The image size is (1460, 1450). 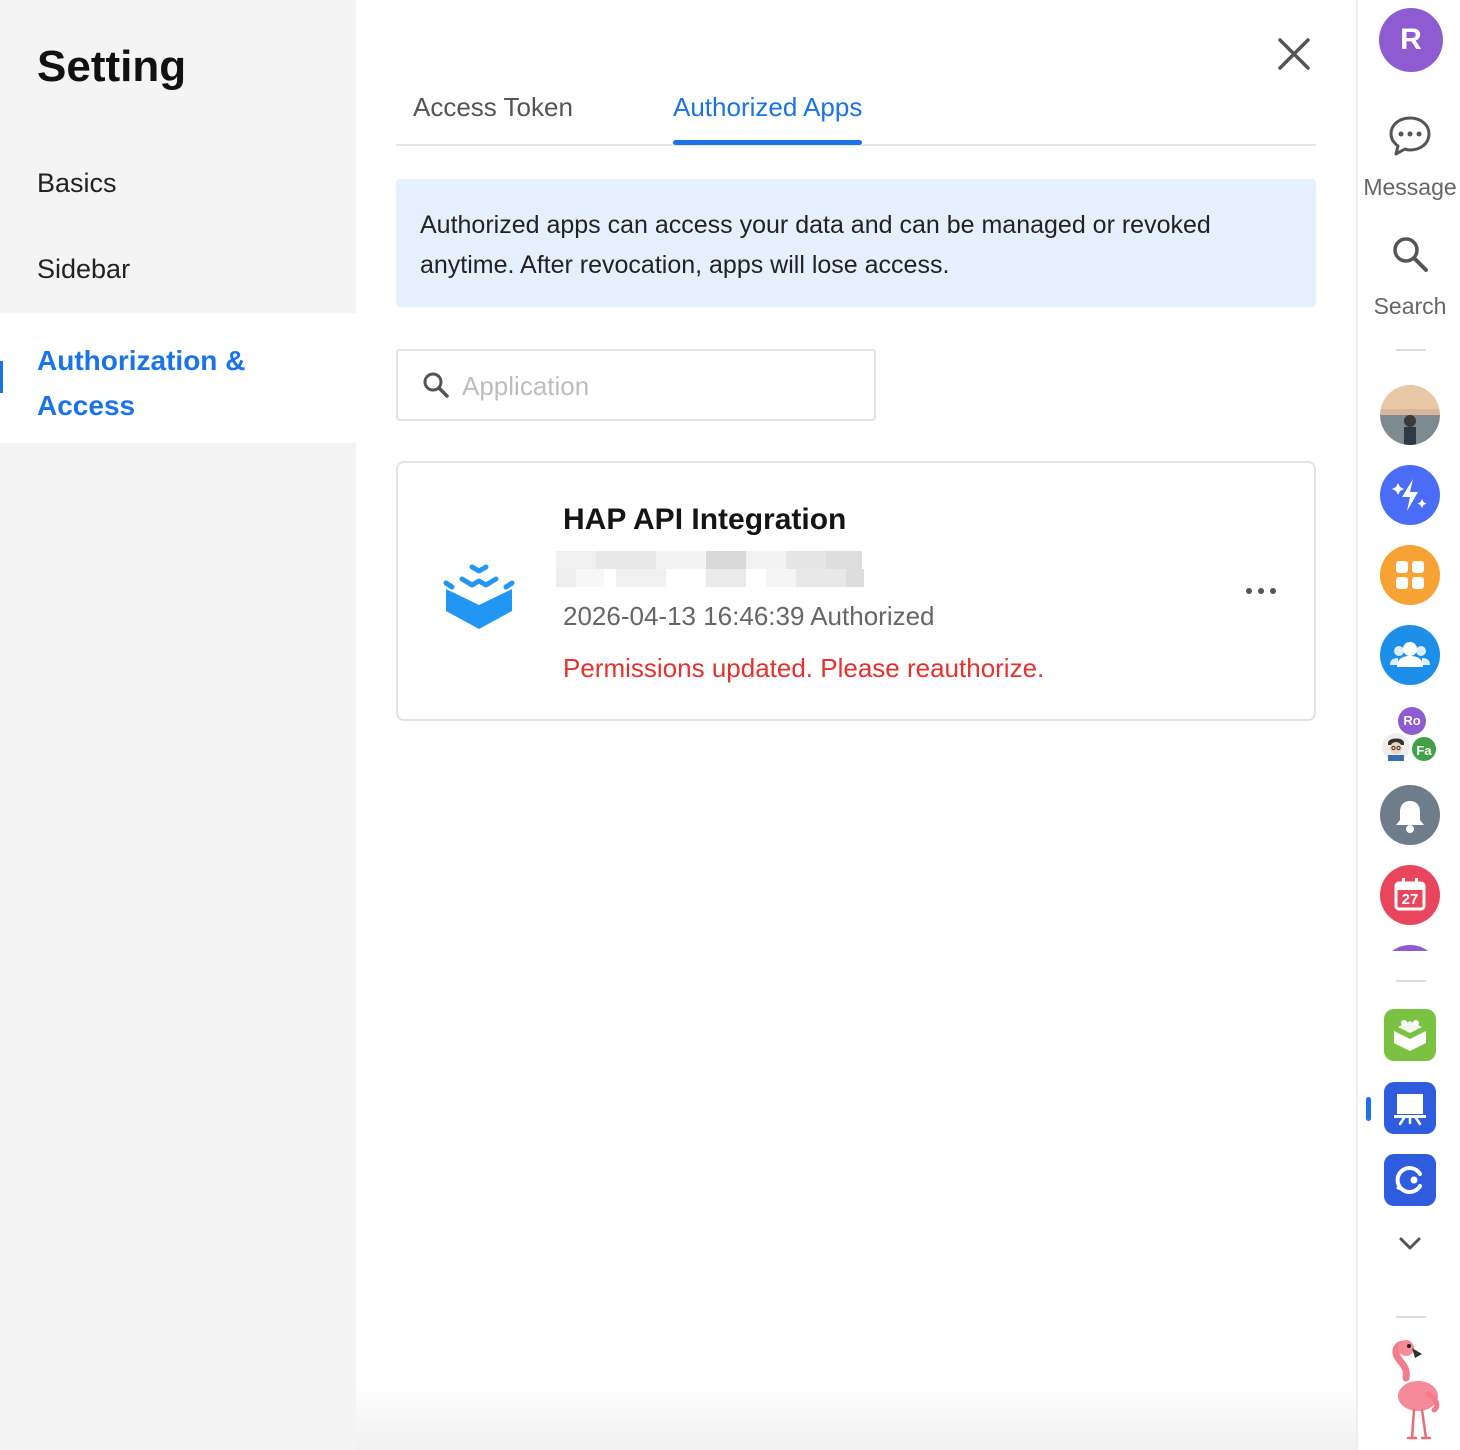 I want to click on message-label: Message, so click(x=1409, y=187).